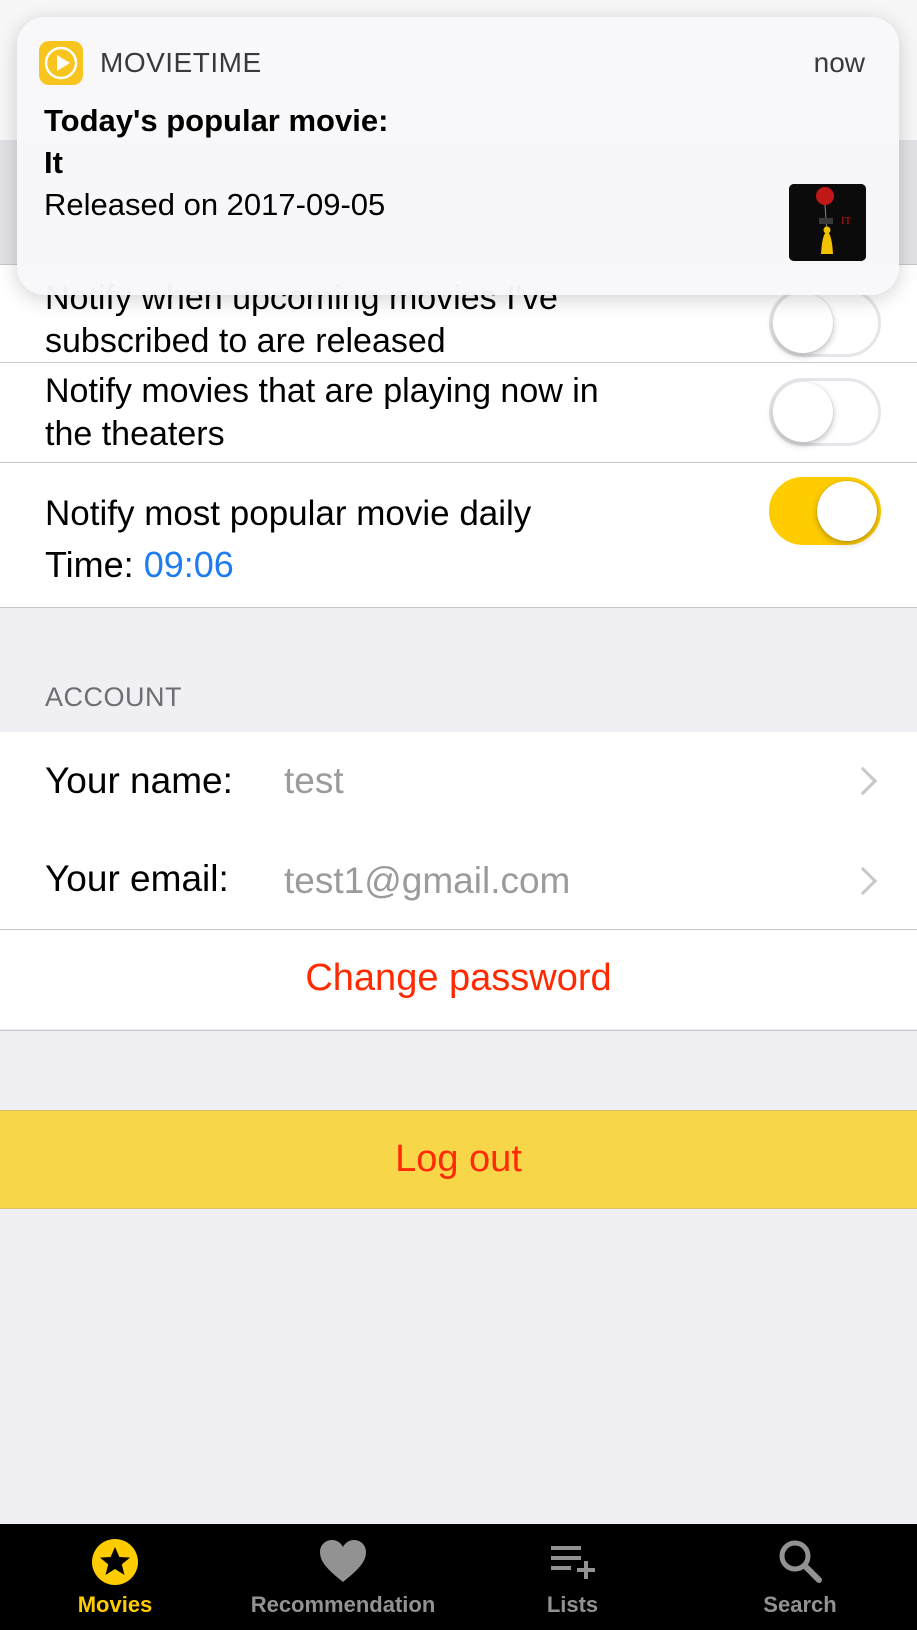 The image size is (917, 1630). What do you see at coordinates (800, 1563) in the screenshot?
I see `search-icon` at bounding box center [800, 1563].